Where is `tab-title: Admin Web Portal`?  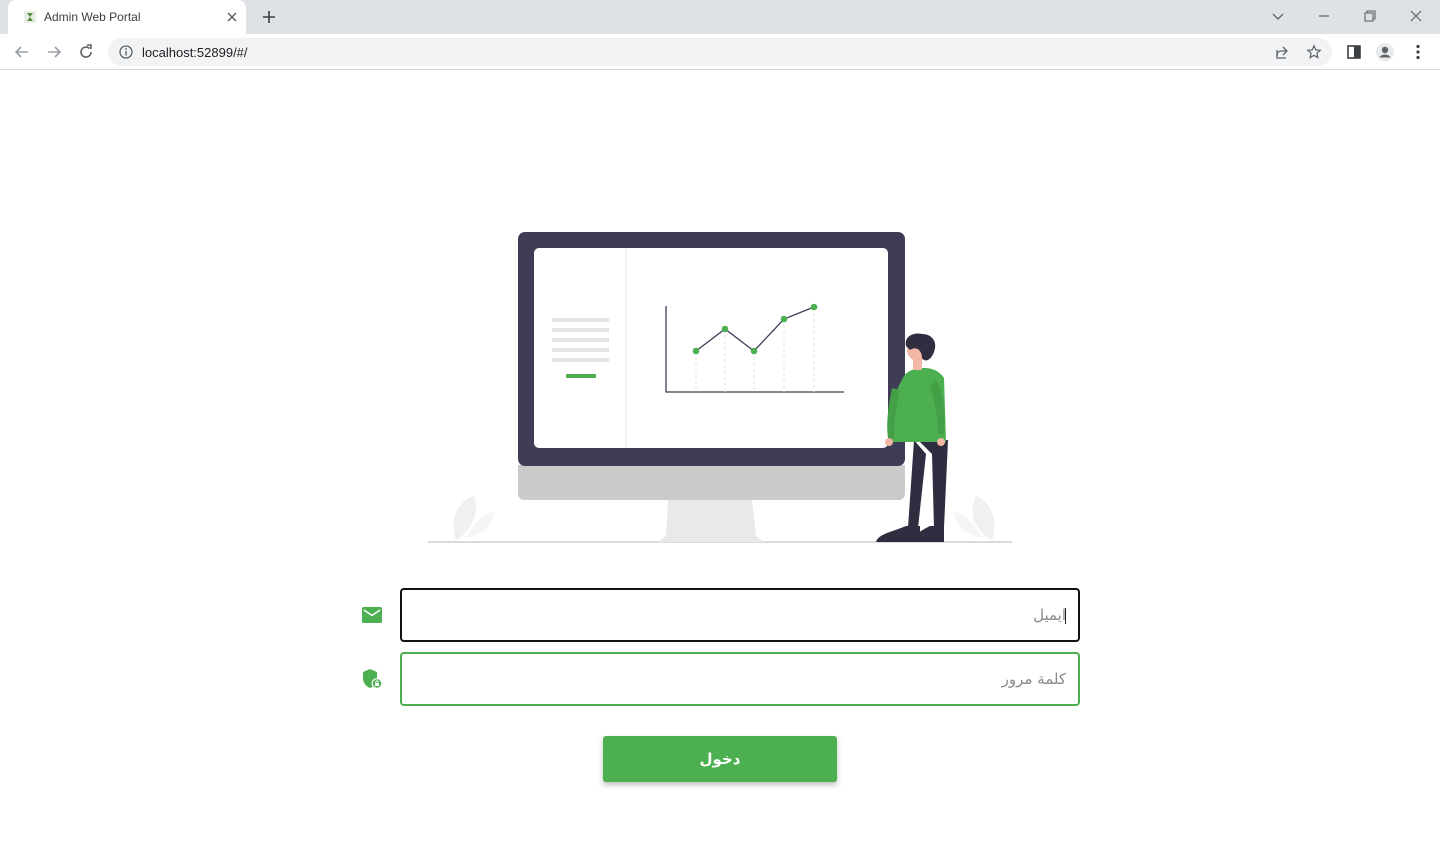
tab-title: Admin Web Portal is located at coordinates (92, 17).